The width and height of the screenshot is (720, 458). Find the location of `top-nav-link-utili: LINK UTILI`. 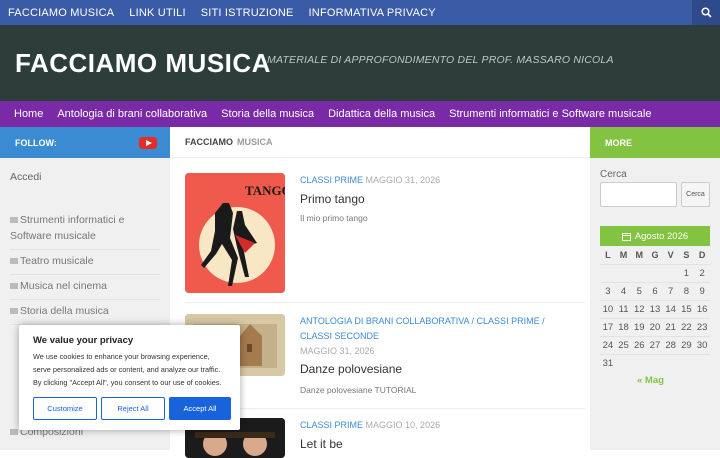

top-nav-link-utili: LINK UTILI is located at coordinates (157, 13).